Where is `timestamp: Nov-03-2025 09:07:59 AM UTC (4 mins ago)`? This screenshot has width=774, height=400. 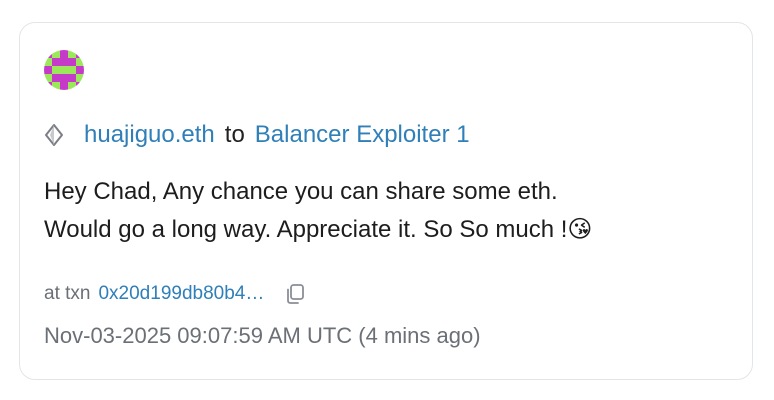 timestamp: Nov-03-2025 09:07:59 AM UTC (4 mins ago) is located at coordinates (262, 335).